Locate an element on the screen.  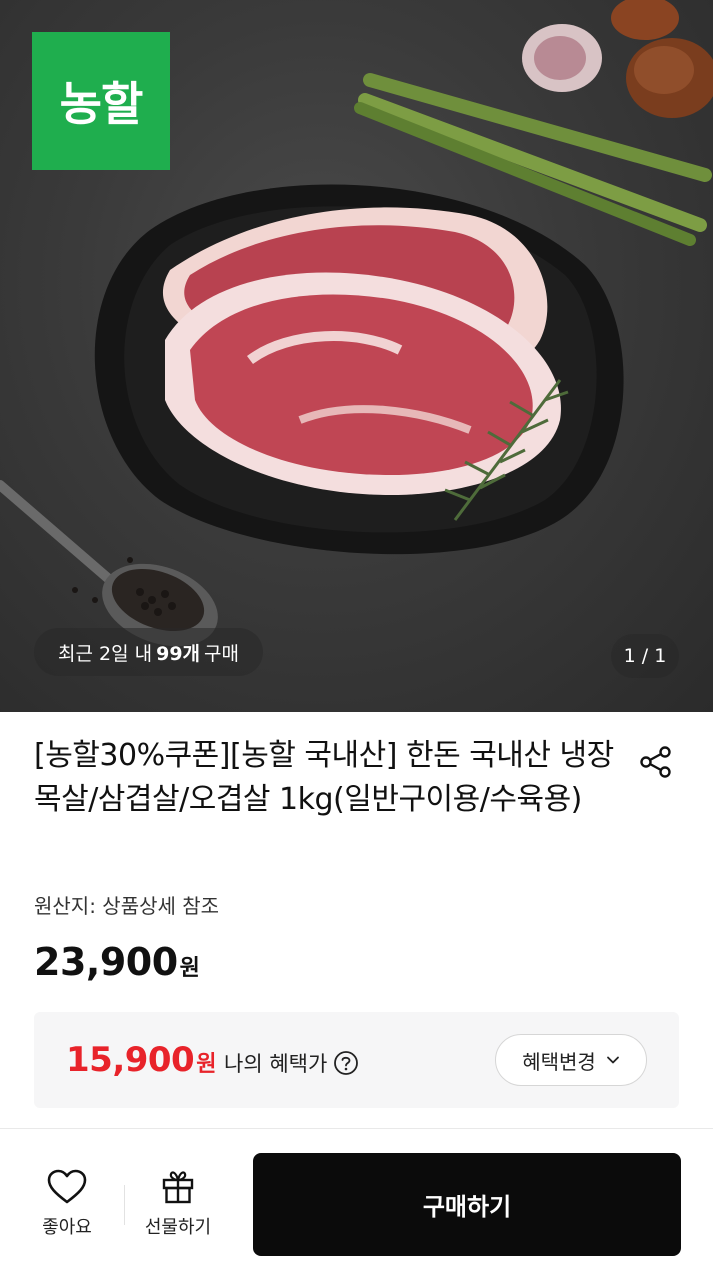
recent-count: 99개 is located at coordinates (178, 653).